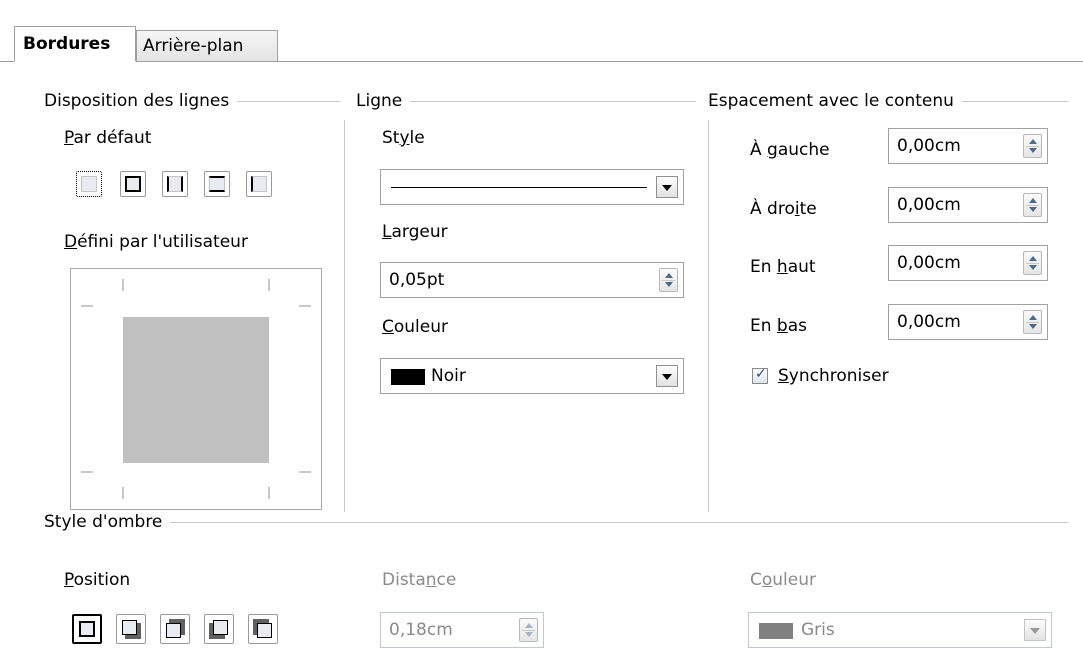 This screenshot has width=1083, height=668. Describe the element at coordinates (175, 184) in the screenshot. I see `preset-left-right-button` at that location.